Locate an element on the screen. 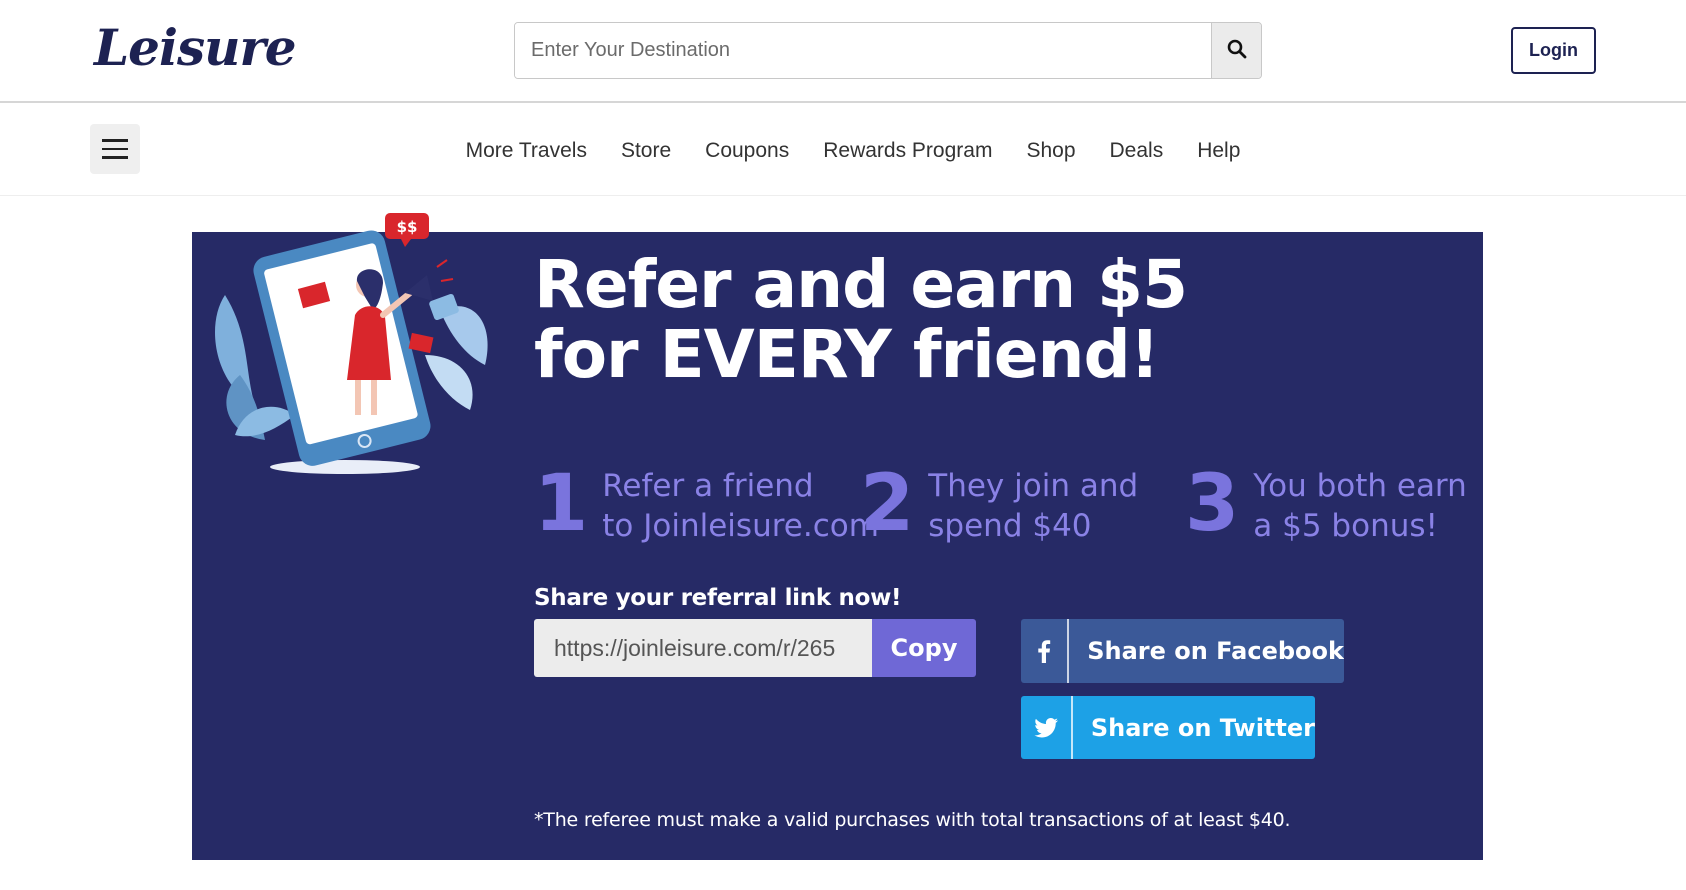 This screenshot has height=890, width=1686. referral-link-group: Copy is located at coordinates (755, 648).